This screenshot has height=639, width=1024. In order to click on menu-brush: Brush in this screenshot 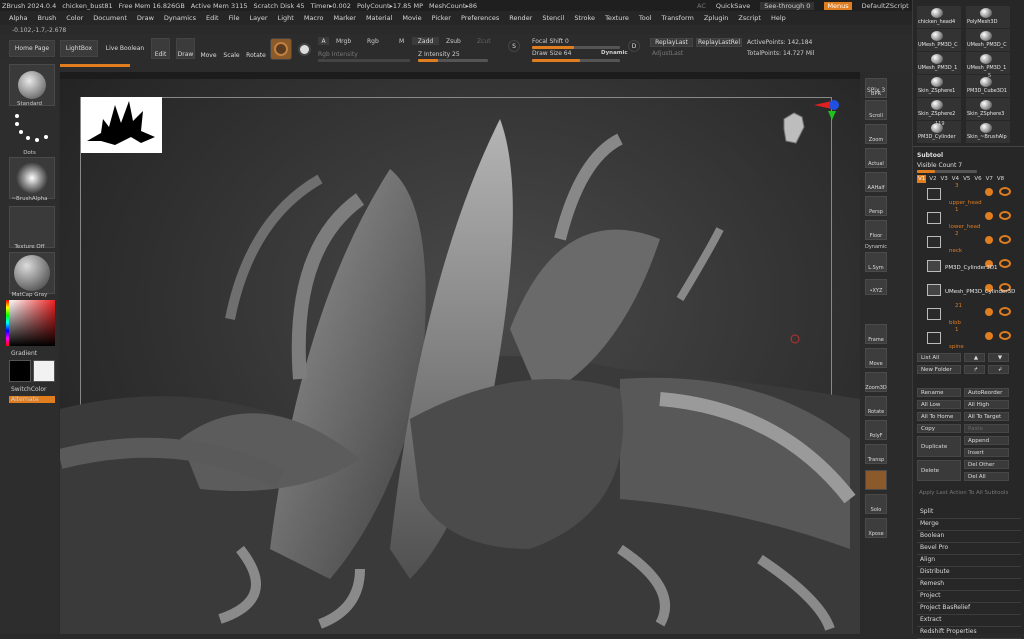, I will do `click(46, 18)`.